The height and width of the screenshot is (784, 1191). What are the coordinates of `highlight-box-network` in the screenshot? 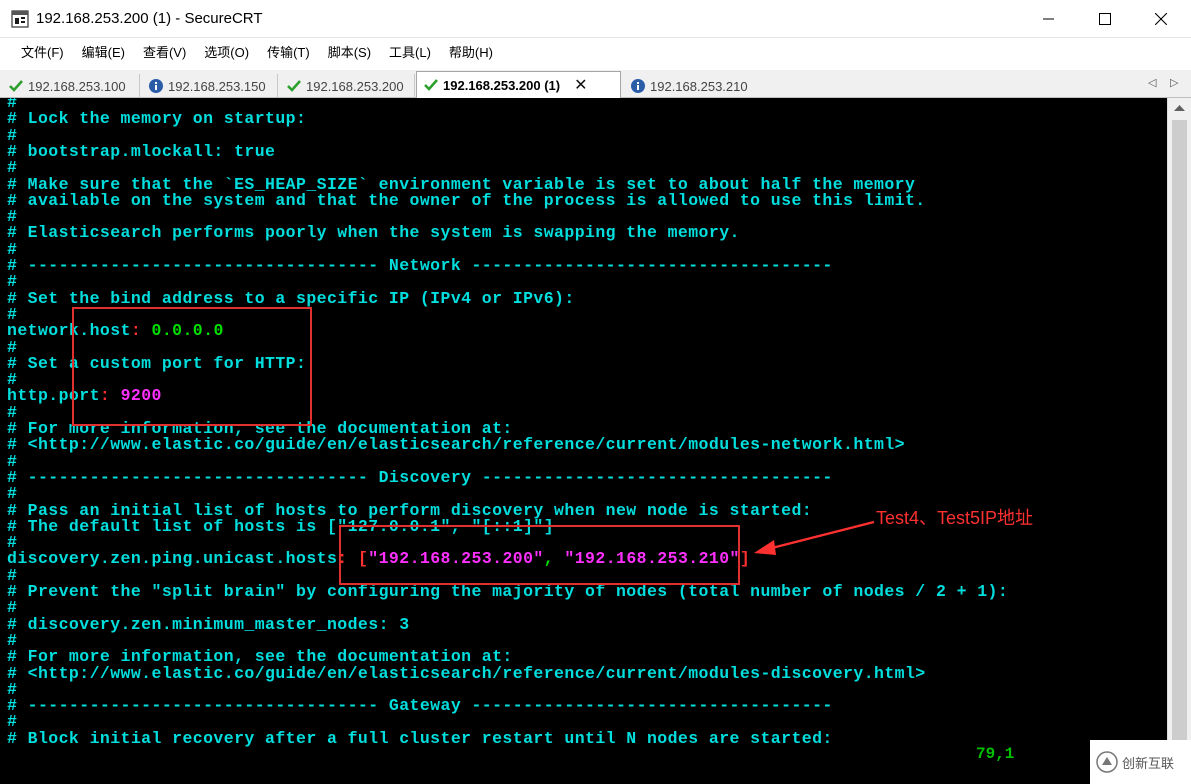 It's located at (192, 366).